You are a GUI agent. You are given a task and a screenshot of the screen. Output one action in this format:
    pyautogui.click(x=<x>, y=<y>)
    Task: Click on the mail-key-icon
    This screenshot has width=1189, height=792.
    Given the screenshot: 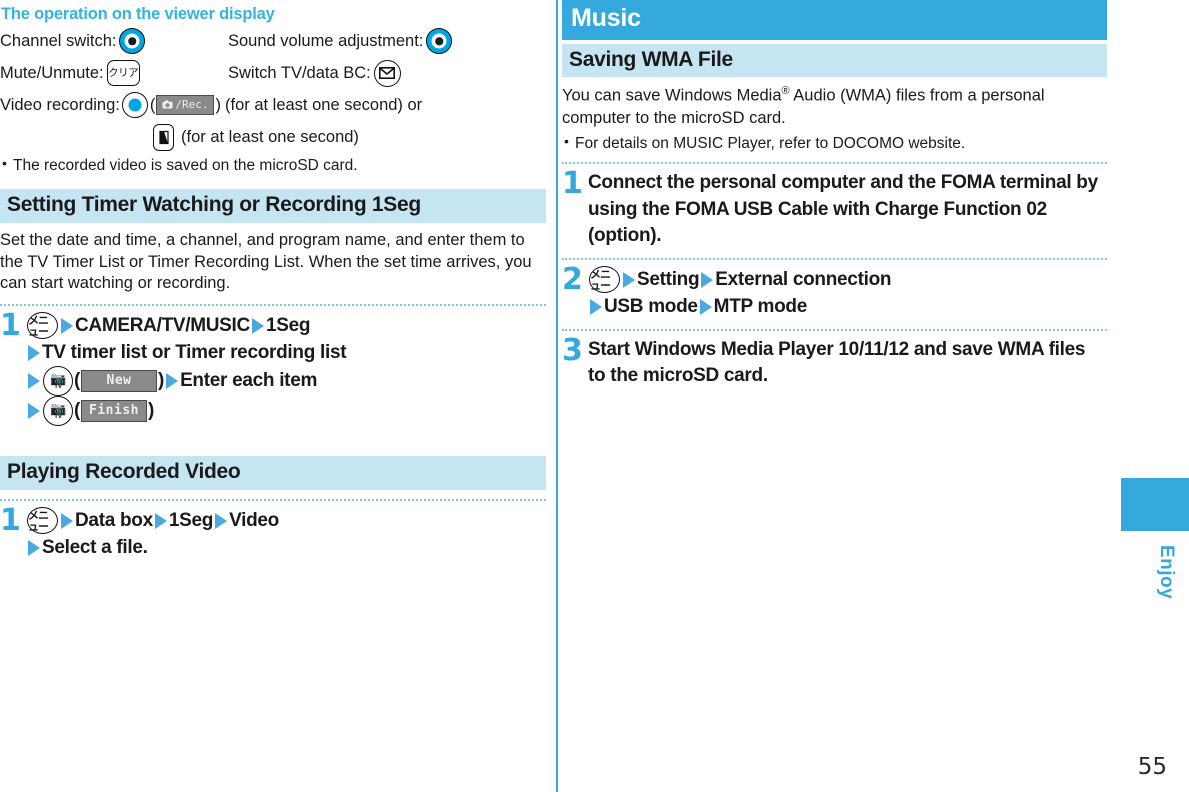 What is the action you would take?
    pyautogui.click(x=387, y=73)
    